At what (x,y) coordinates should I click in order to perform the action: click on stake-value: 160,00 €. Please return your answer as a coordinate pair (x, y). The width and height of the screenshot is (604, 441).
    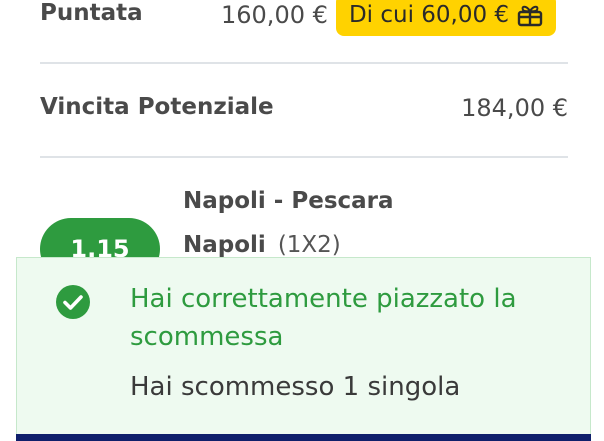
    Looking at the image, I should click on (274, 15).